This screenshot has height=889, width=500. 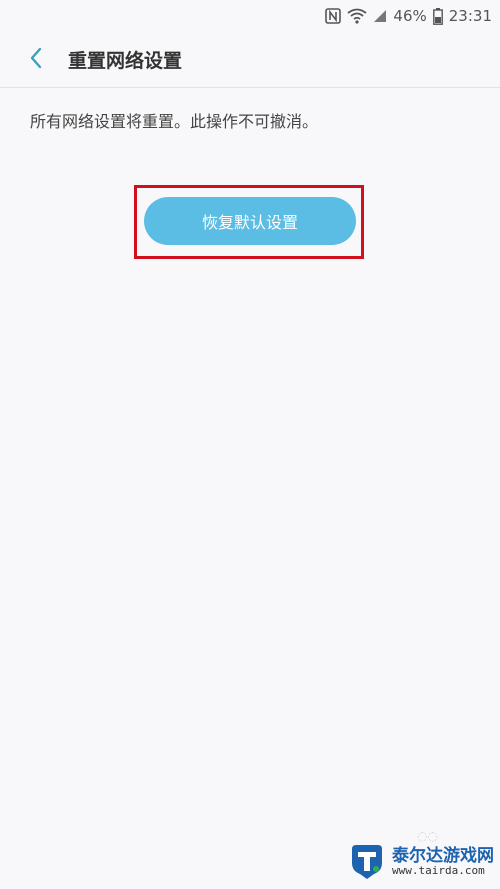 What do you see at coordinates (174, 121) in the screenshot?
I see `reset-description: 所有网络设置将重置。此操作不可撤消。` at bounding box center [174, 121].